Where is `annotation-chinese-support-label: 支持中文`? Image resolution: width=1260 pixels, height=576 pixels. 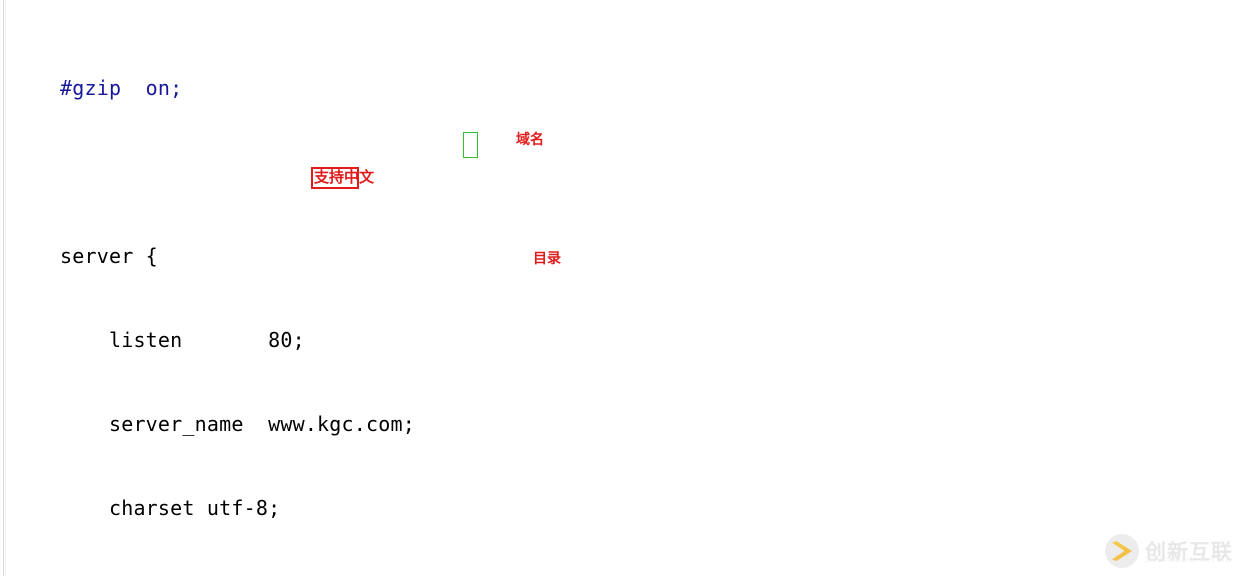
annotation-chinese-support-label: 支持中文 is located at coordinates (344, 177).